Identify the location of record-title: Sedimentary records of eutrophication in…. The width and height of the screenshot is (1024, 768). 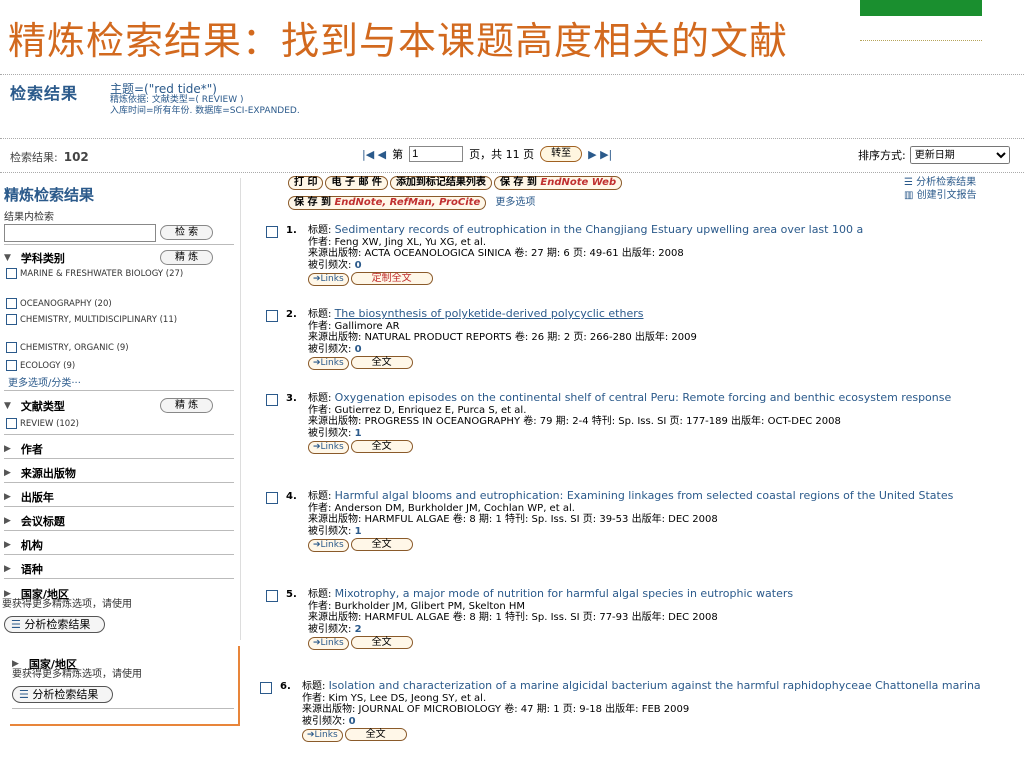
(599, 229).